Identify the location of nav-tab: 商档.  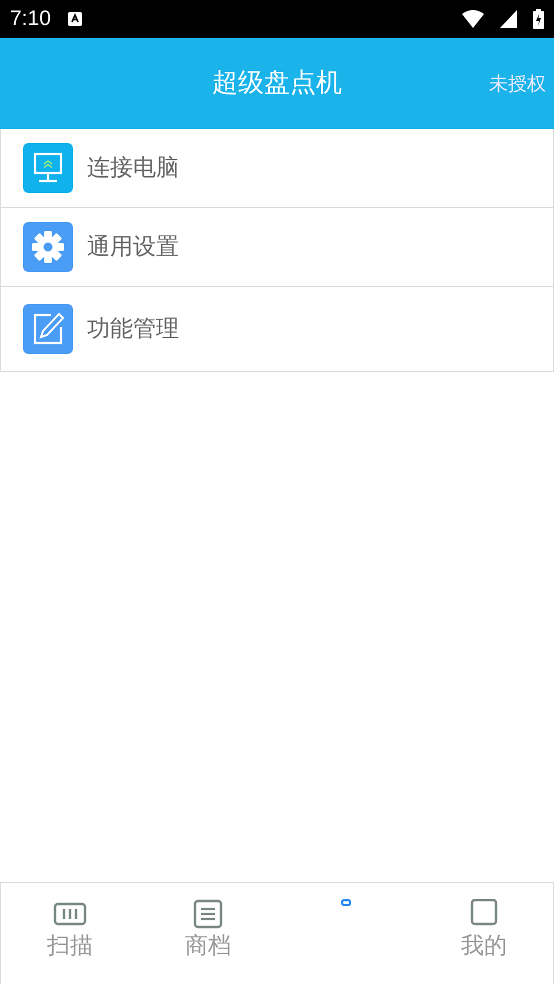
(208, 933).